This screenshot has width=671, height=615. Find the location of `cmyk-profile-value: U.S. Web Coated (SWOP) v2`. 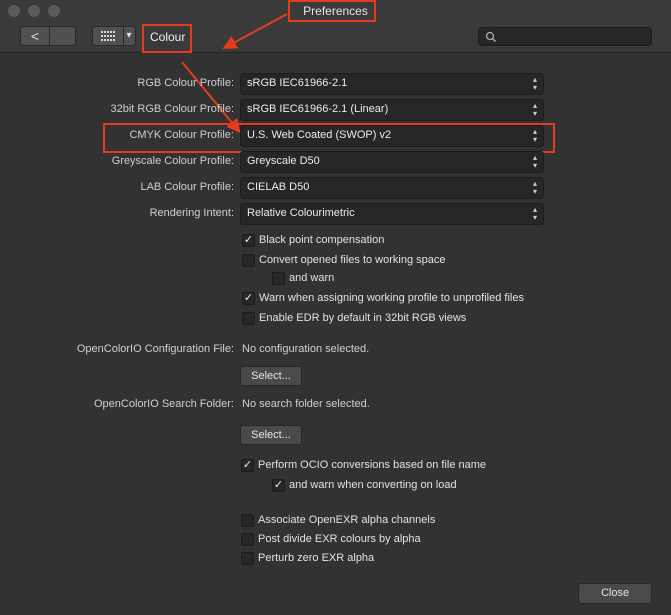

cmyk-profile-value: U.S. Web Coated (SWOP) v2 is located at coordinates (319, 135).